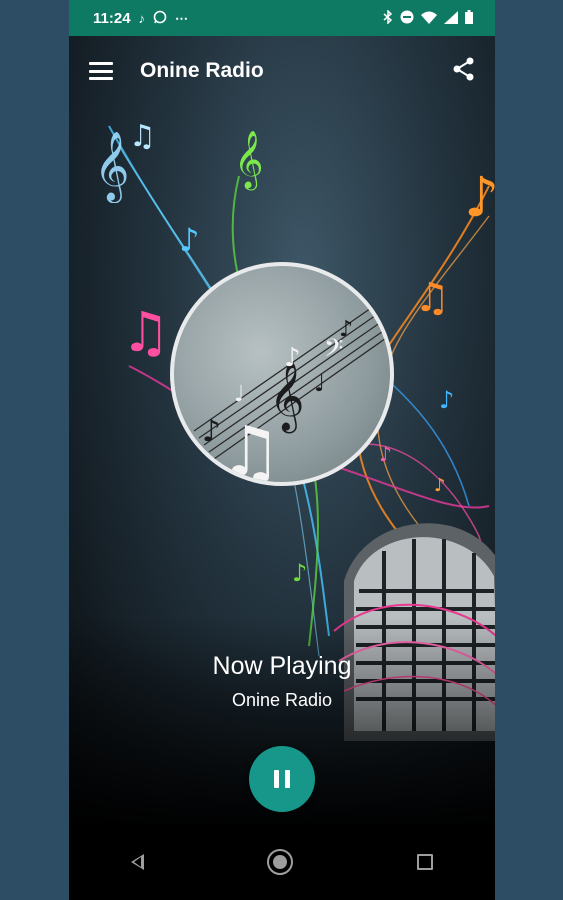  What do you see at coordinates (407, 18) in the screenshot?
I see `do-not-disturb-icon` at bounding box center [407, 18].